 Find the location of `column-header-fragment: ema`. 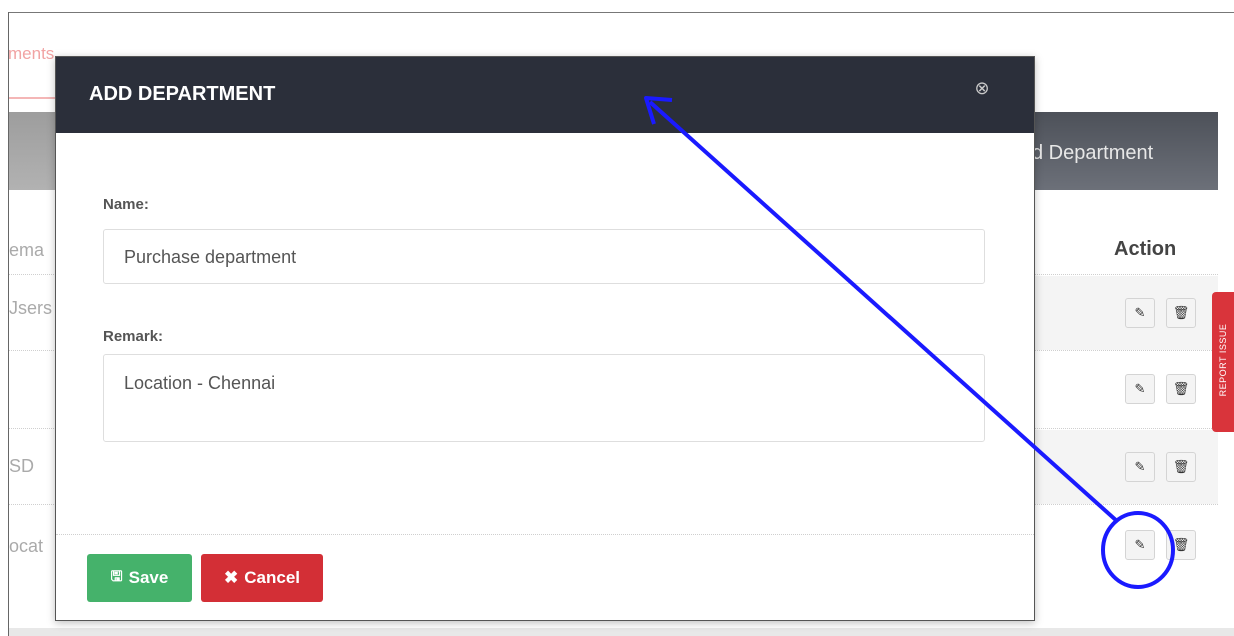

column-header-fragment: ema is located at coordinates (27, 250).